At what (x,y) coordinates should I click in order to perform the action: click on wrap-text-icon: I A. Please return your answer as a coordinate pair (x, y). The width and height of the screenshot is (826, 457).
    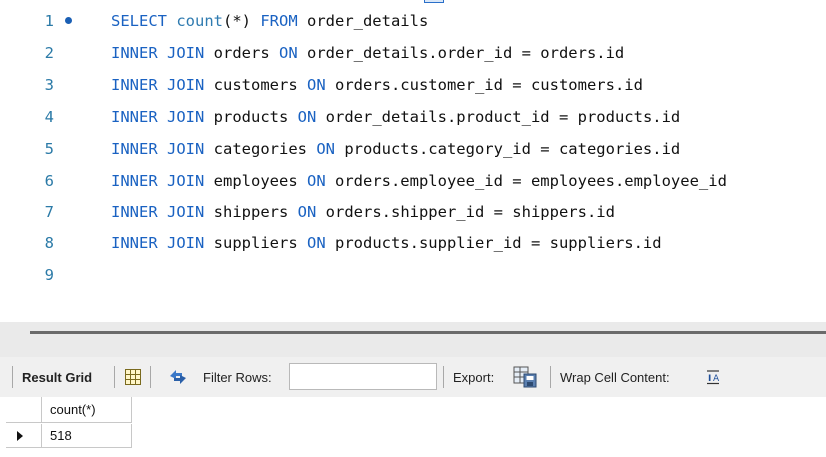
    Looking at the image, I should click on (713, 377).